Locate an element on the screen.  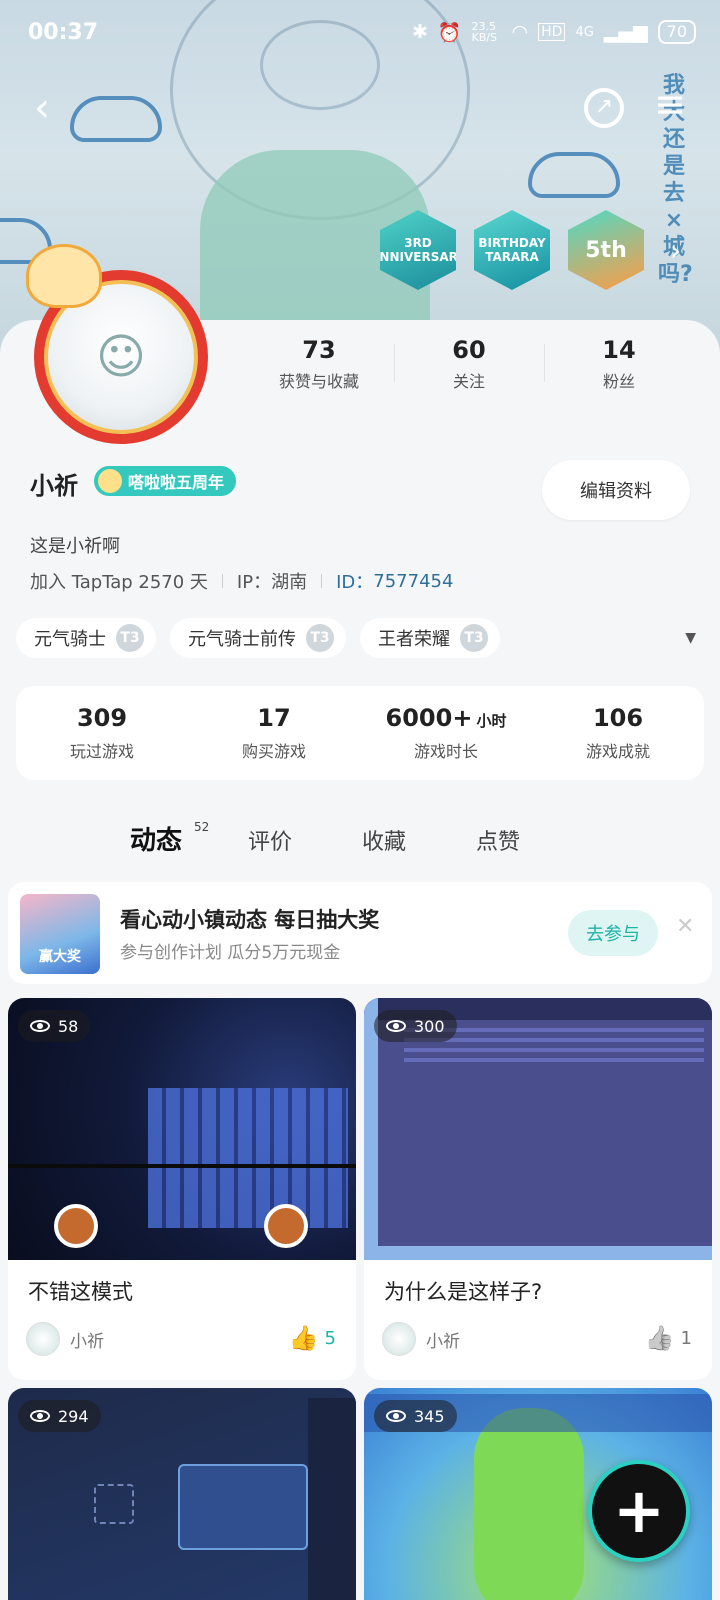
stat-label: 获赞与收藏 is located at coordinates (318, 381).